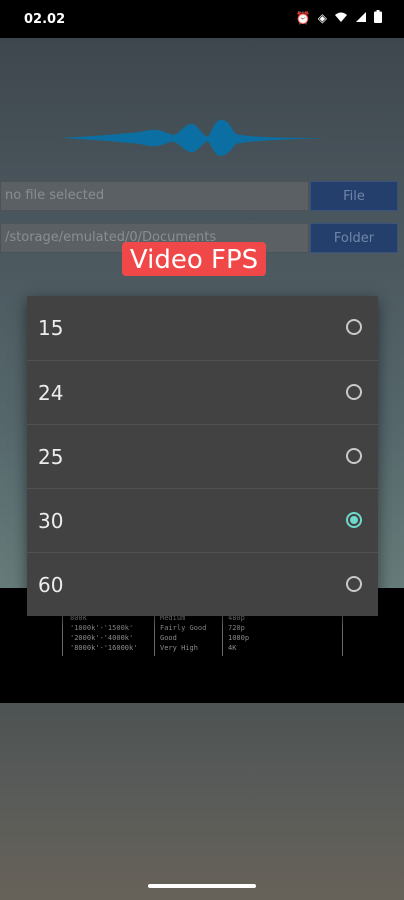 The image size is (404, 900). I want to click on dialog-title: Video FPS, so click(194, 259).